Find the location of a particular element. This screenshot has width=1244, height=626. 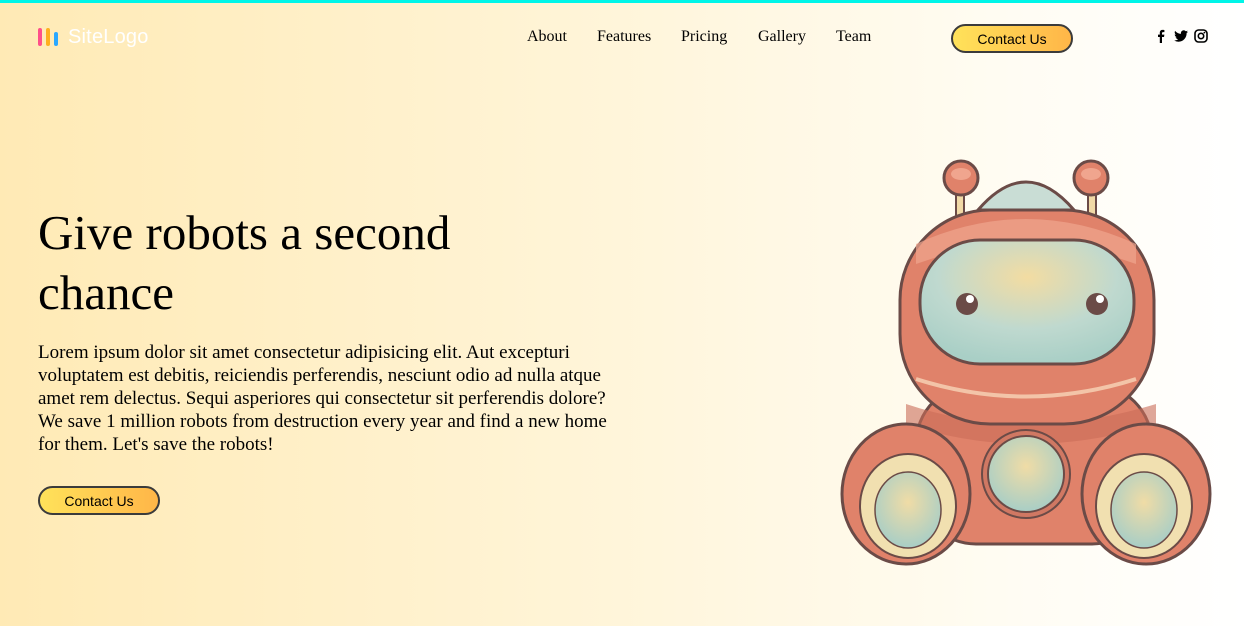

hero-contact-button: Contact Us is located at coordinates (99, 500).